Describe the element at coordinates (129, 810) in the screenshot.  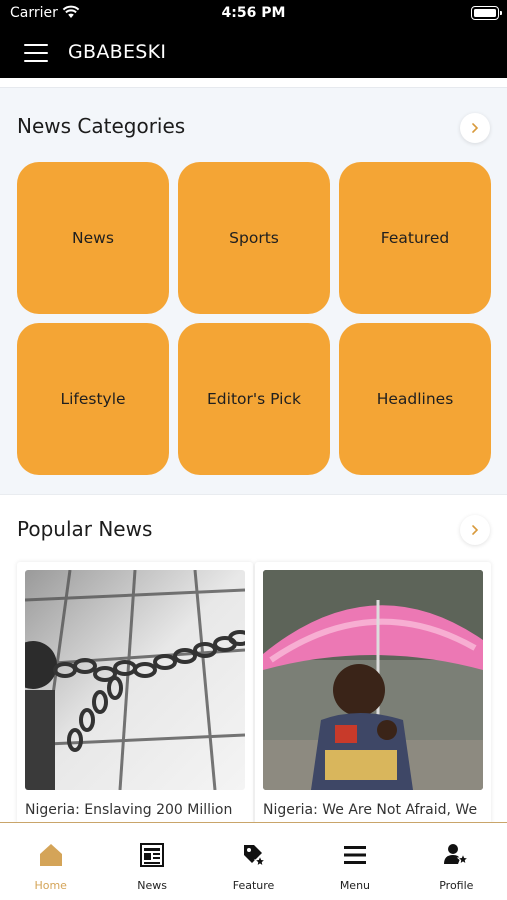
I see `article-headline: Nigeria: Enslaving 200 Million` at that location.